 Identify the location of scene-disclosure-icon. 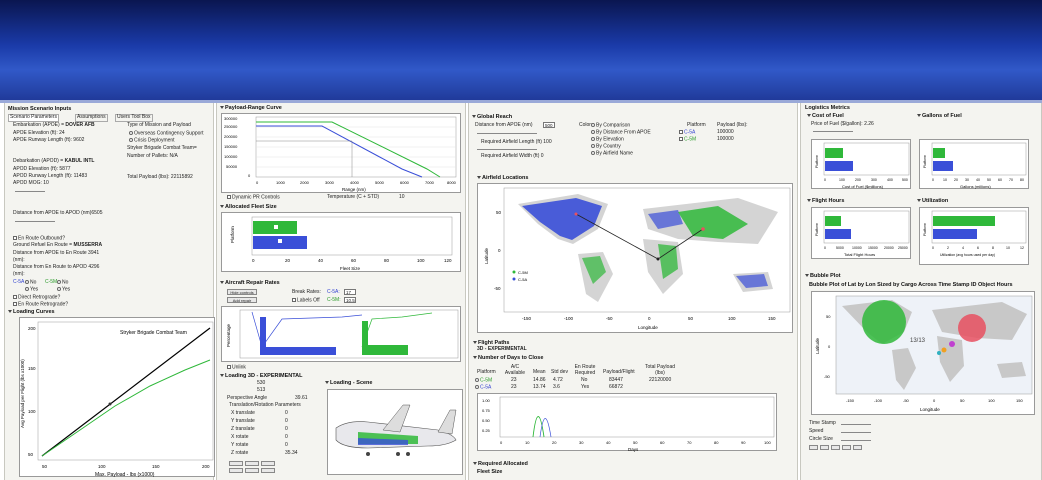
(327, 382).